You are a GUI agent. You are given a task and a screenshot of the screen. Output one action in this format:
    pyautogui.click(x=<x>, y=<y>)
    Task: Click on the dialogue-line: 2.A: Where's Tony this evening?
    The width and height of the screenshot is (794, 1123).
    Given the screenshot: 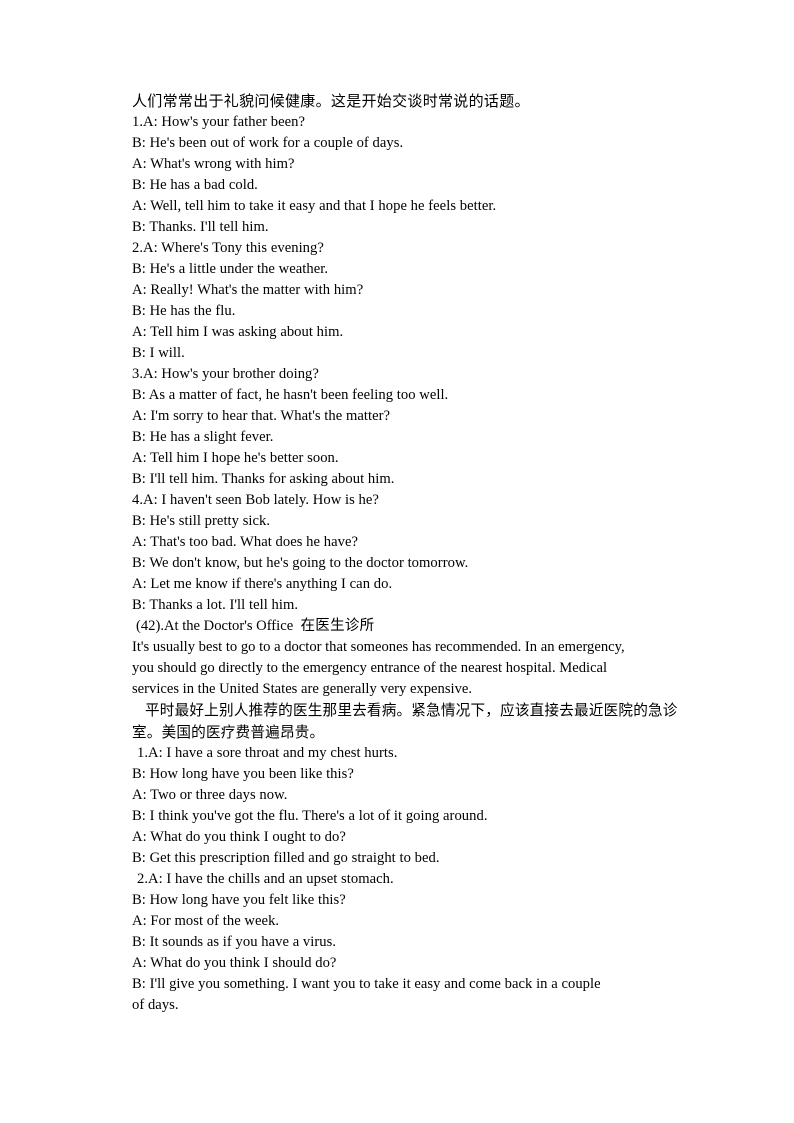 What is the action you would take?
    pyautogui.click(x=228, y=248)
    